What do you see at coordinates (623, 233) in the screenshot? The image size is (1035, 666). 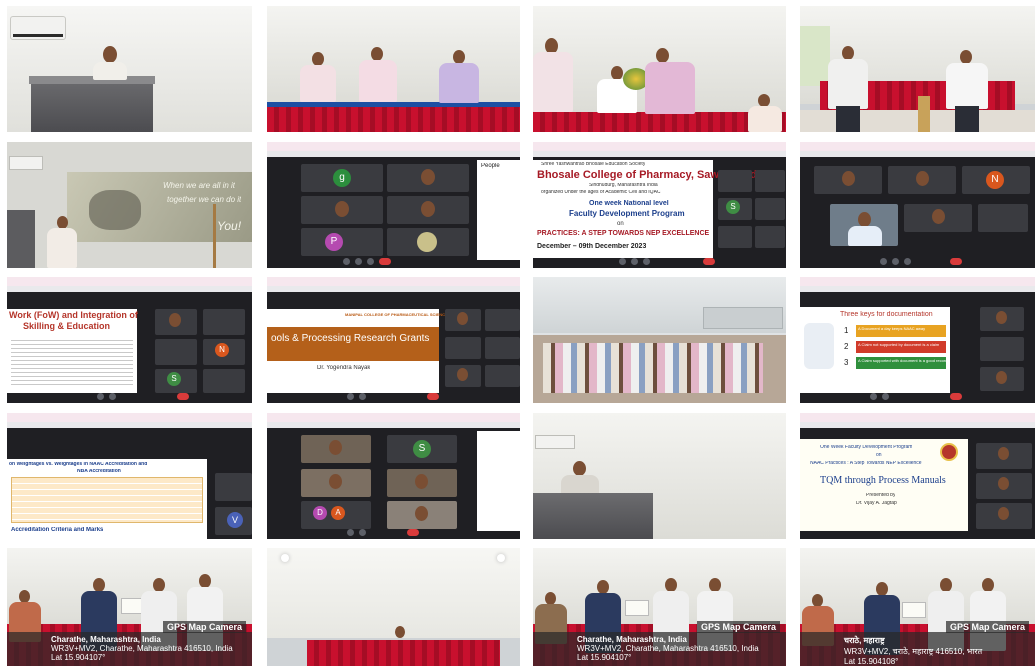 I see `fdp-theme: PRACTICES: A STEP TOWARDS NEP EXCELLENCE` at bounding box center [623, 233].